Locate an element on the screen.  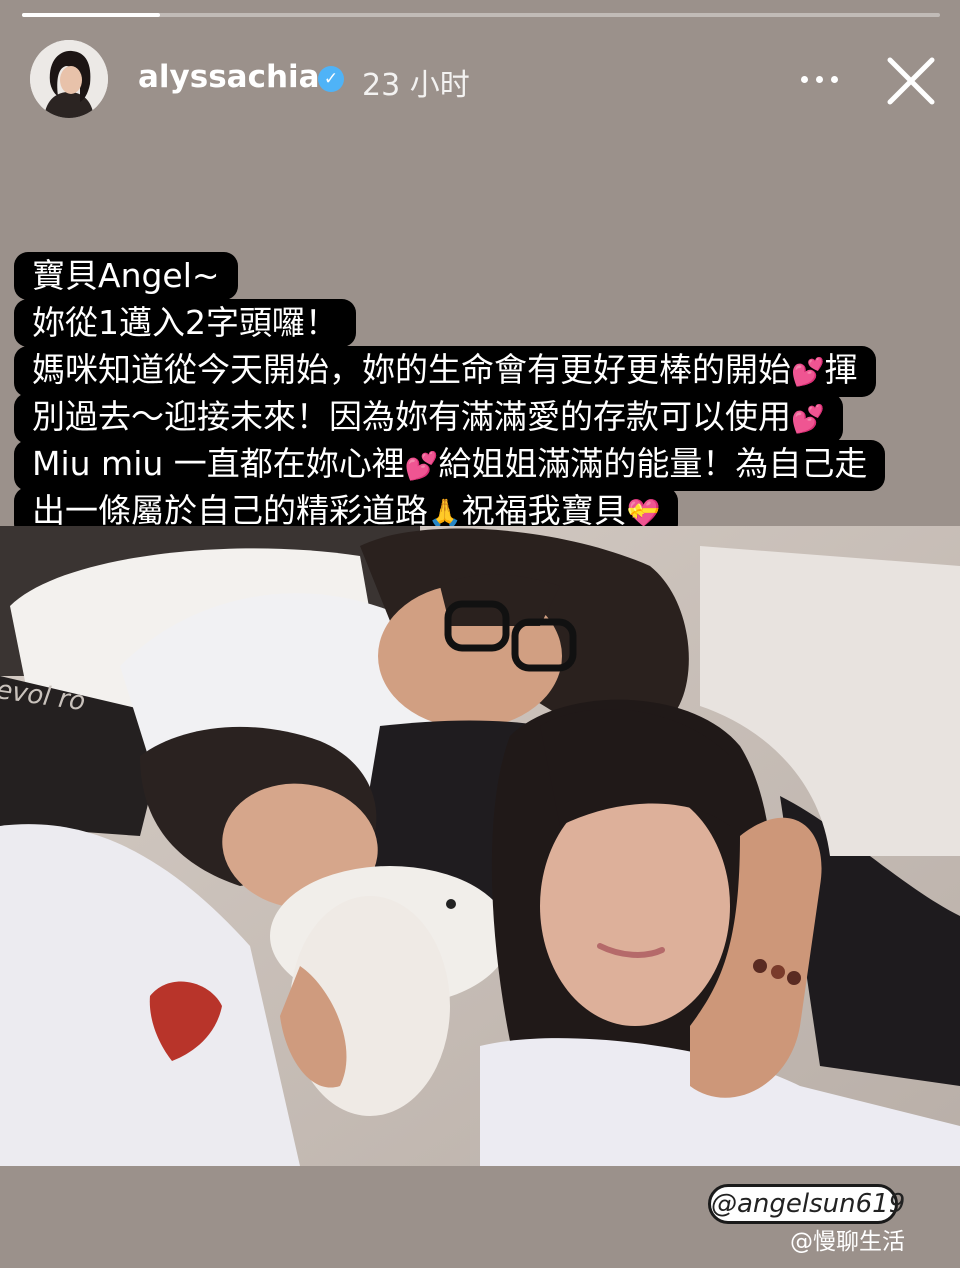
verified-check-icon: ✓ is located at coordinates (331, 79).